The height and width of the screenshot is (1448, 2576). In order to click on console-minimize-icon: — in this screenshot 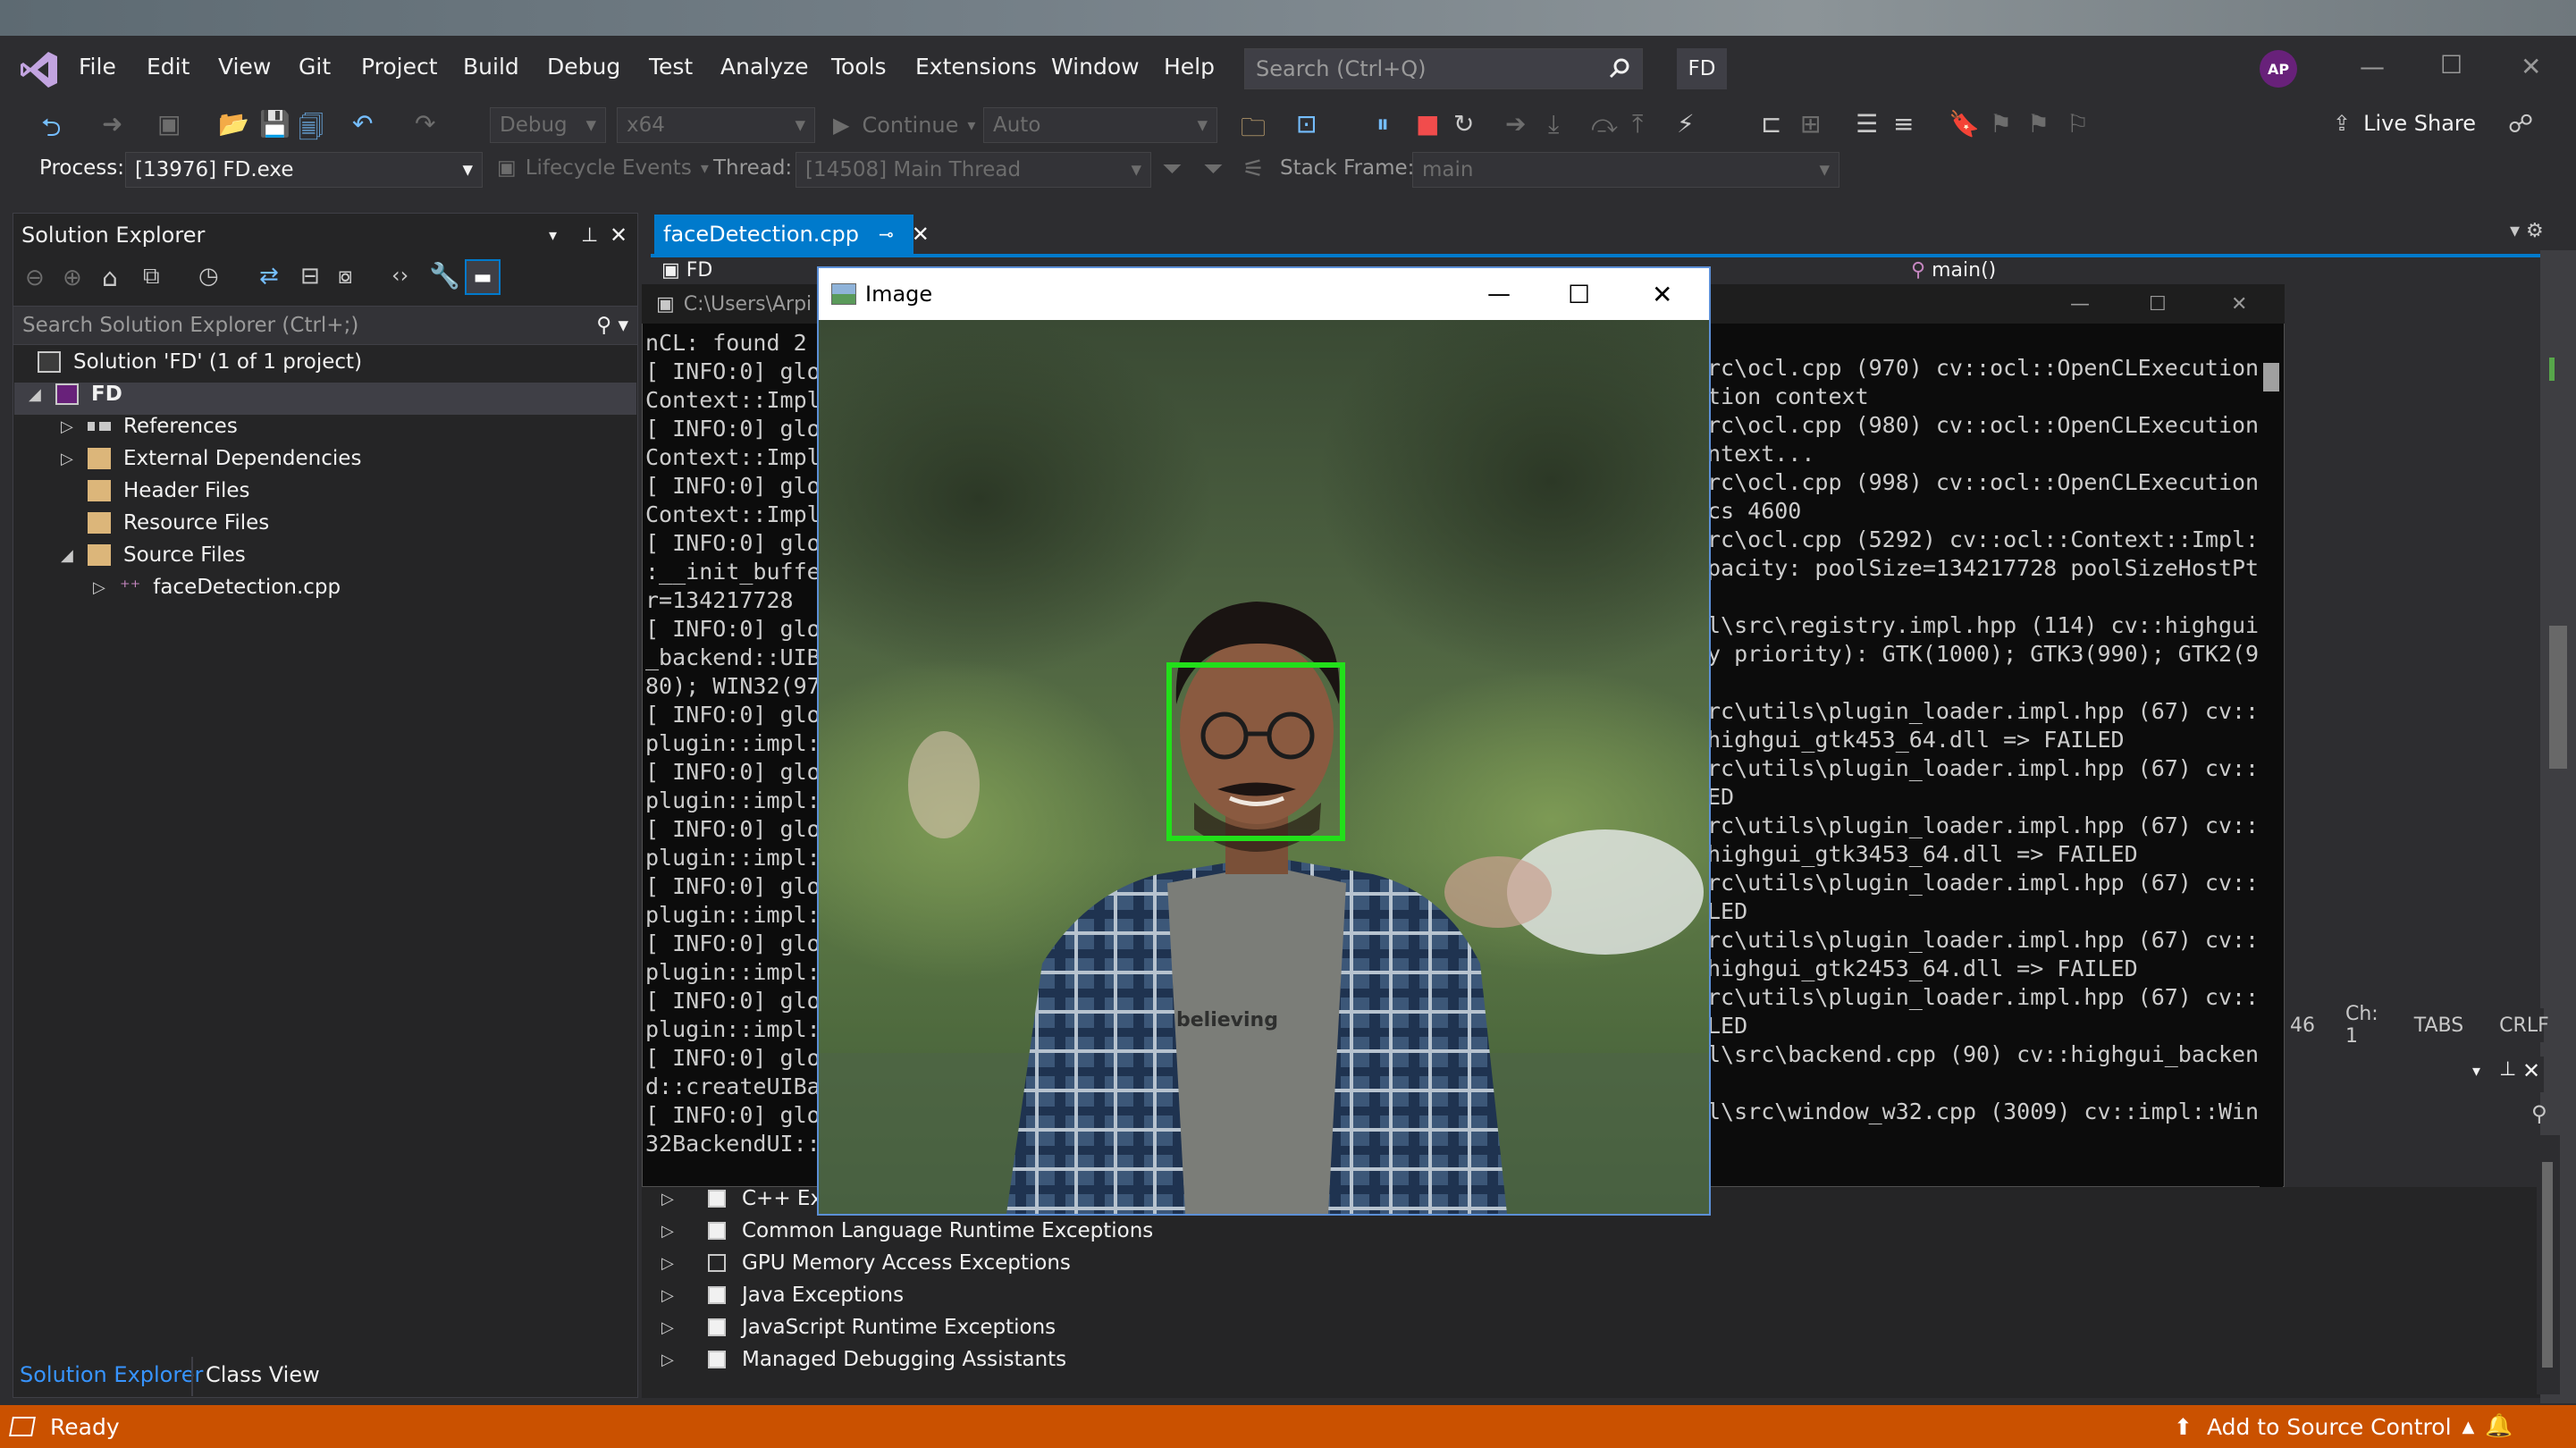, I will do `click(2080, 304)`.